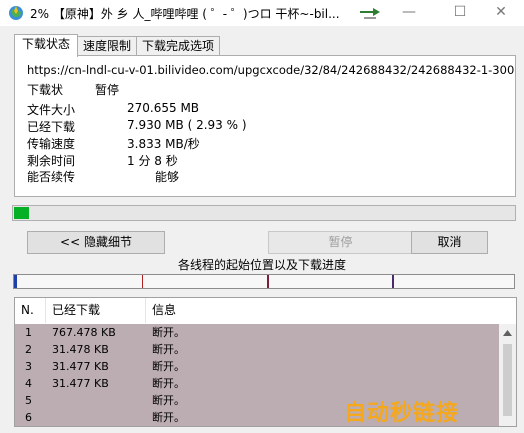 The width and height of the screenshot is (524, 433). I want to click on list-item: 1 767.478 KB 断开。, so click(257, 332).